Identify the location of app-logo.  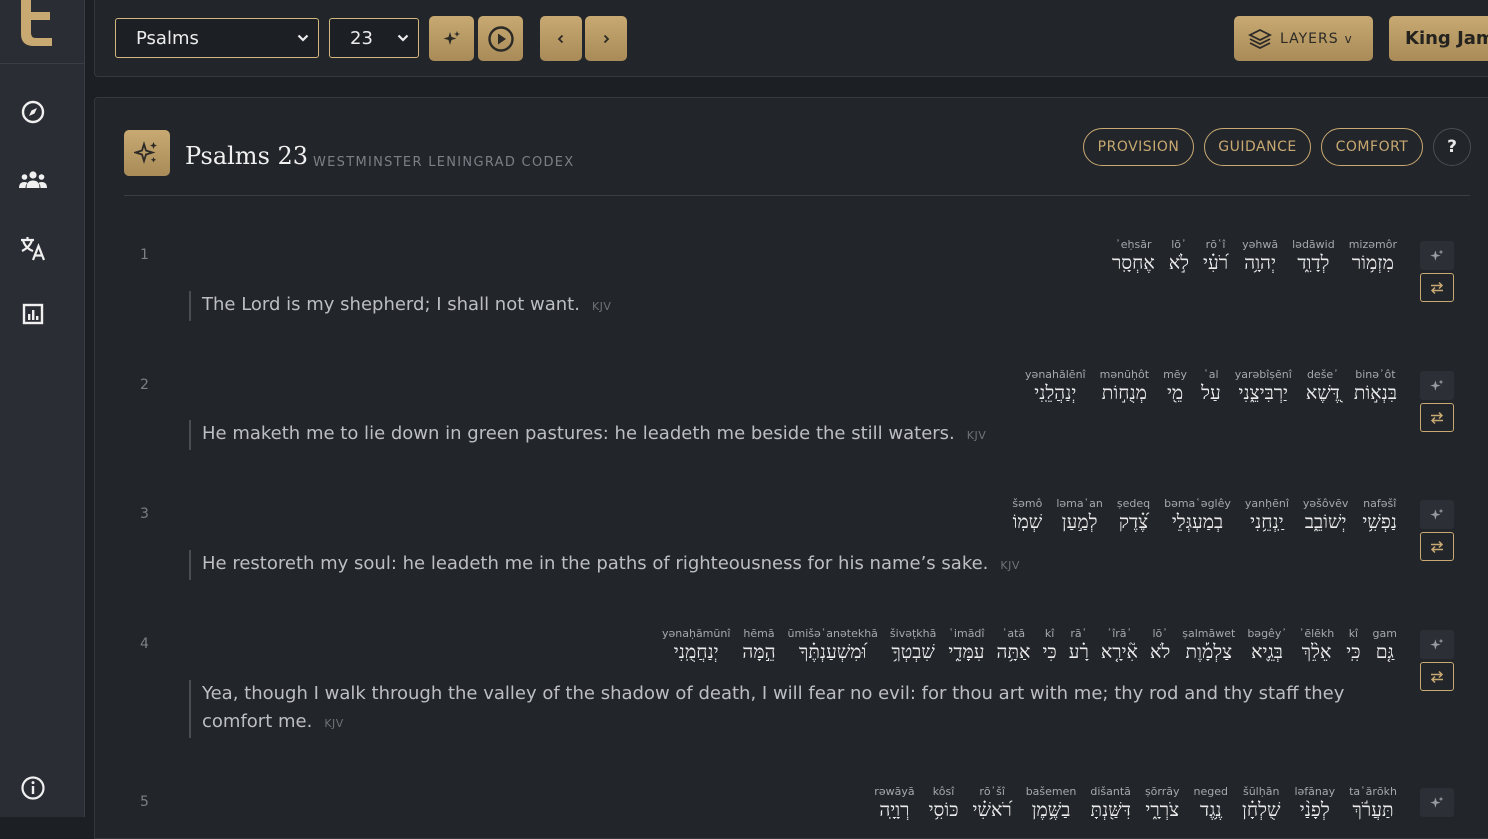
(42, 32).